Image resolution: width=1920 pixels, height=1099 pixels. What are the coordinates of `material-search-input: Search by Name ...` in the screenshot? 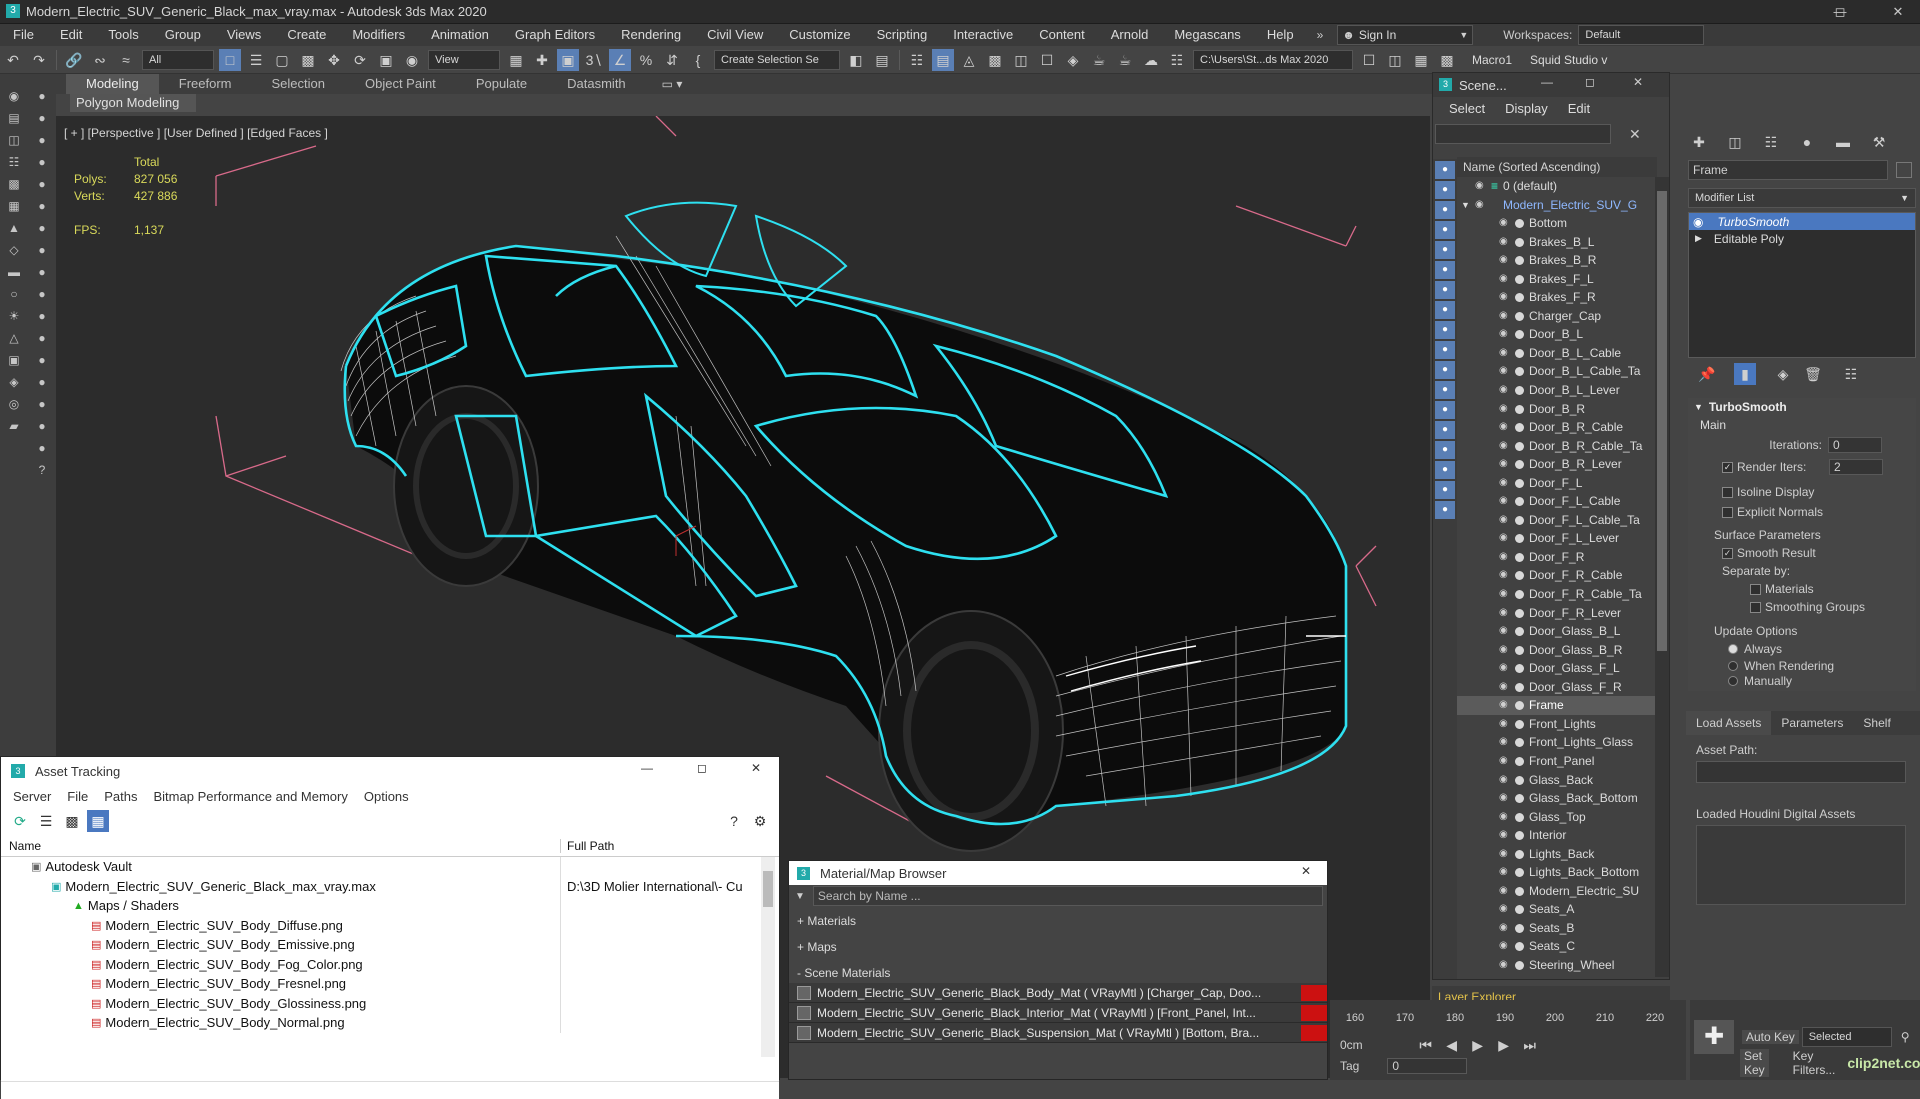 It's located at (1067, 896).